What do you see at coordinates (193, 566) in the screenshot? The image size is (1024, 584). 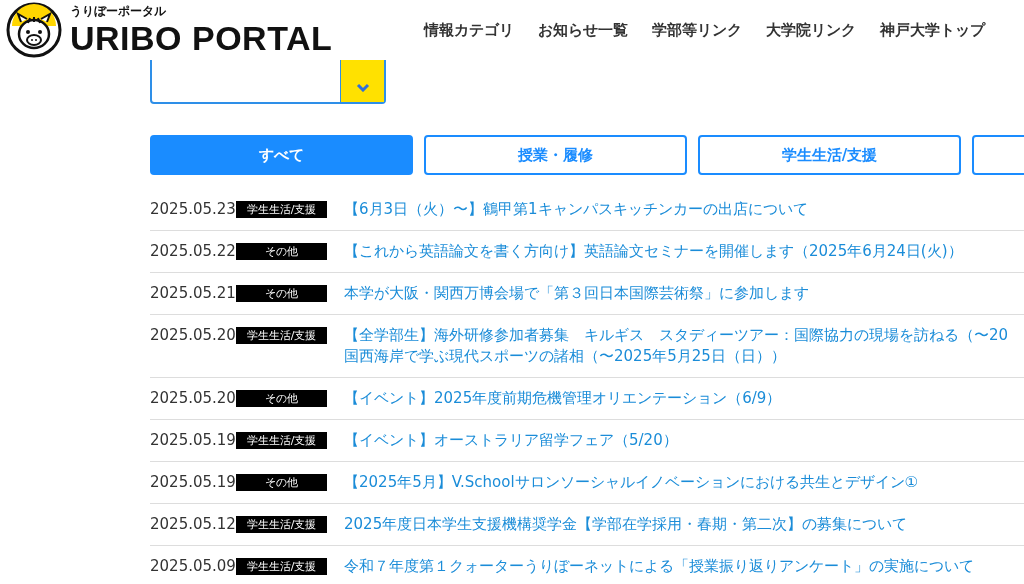 I see `news-date: 2025.05.09` at bounding box center [193, 566].